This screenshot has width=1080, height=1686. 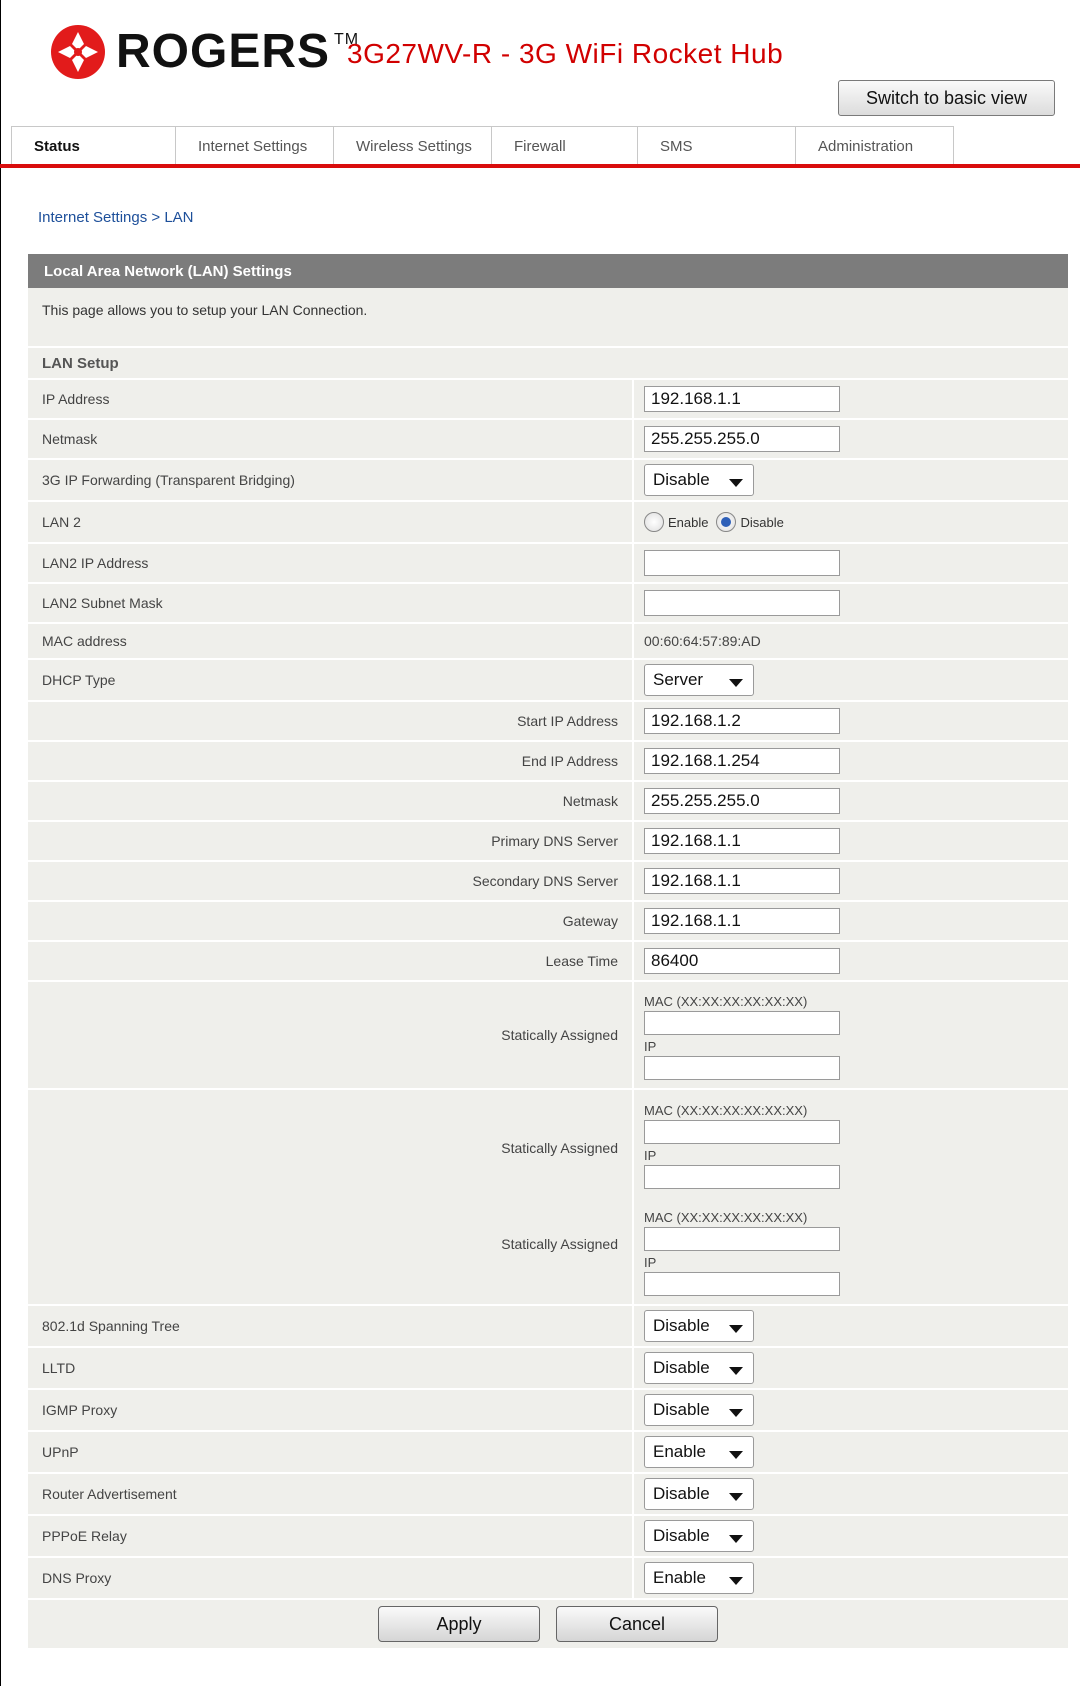 I want to click on product-title: 3G27WV-R - 3G WiFi Rocket Hub, so click(x=565, y=53).